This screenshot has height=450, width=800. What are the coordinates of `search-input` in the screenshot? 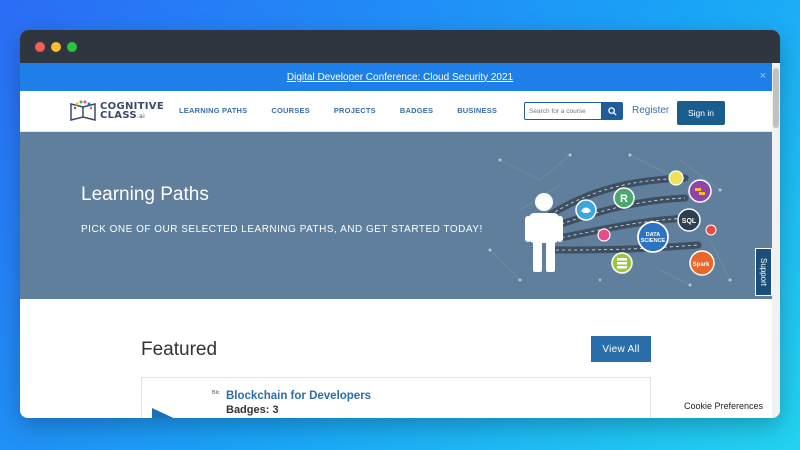 It's located at (563, 111).